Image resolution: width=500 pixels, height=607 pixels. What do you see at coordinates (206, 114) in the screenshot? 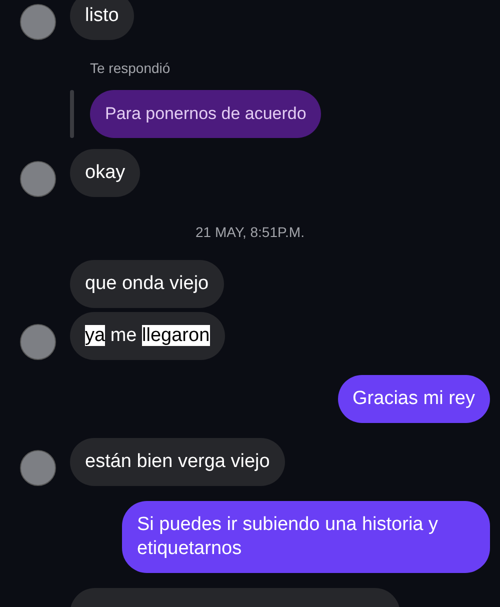
I see `quoted-message: Para ponernos de acuerdo` at bounding box center [206, 114].